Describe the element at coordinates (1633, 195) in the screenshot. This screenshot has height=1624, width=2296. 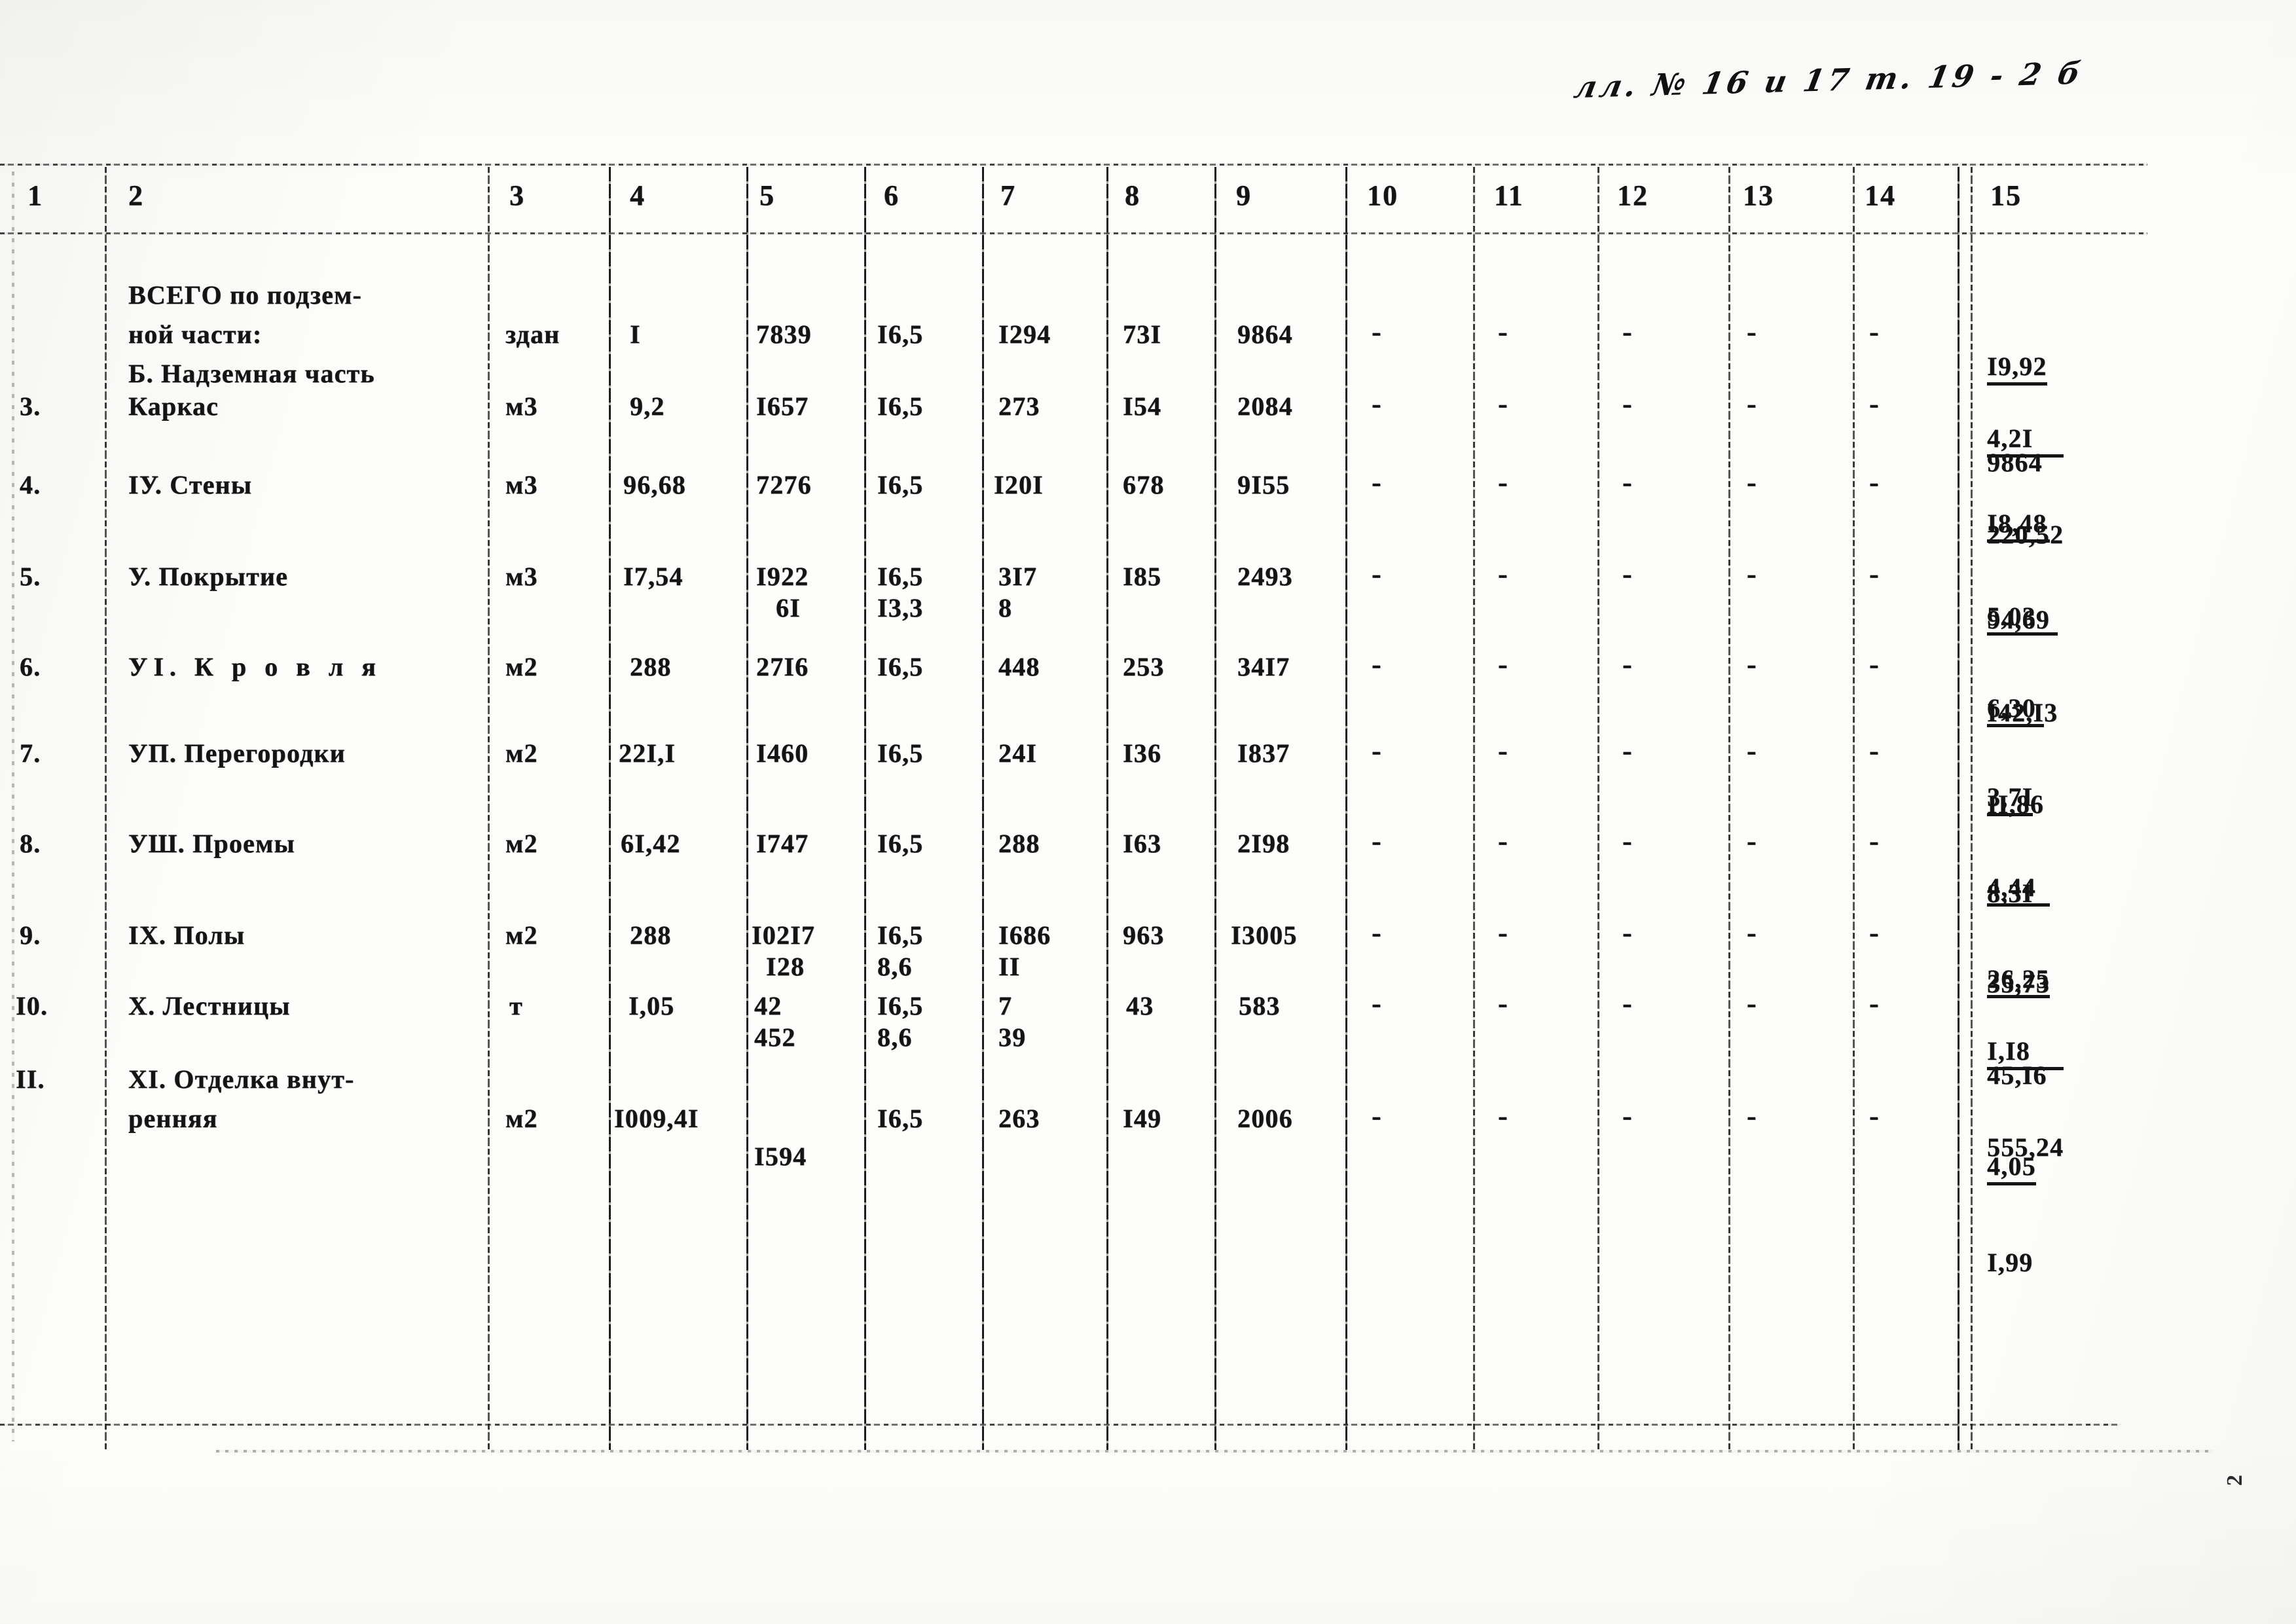
I see `col-header-12: 12` at that location.